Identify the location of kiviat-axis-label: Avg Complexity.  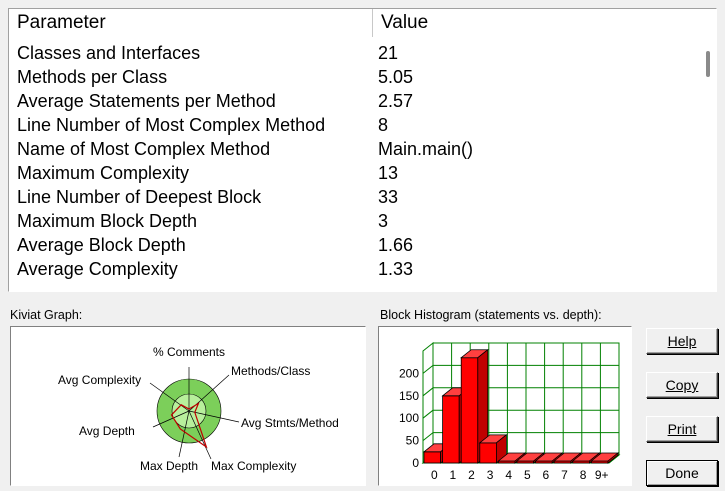
(99, 380).